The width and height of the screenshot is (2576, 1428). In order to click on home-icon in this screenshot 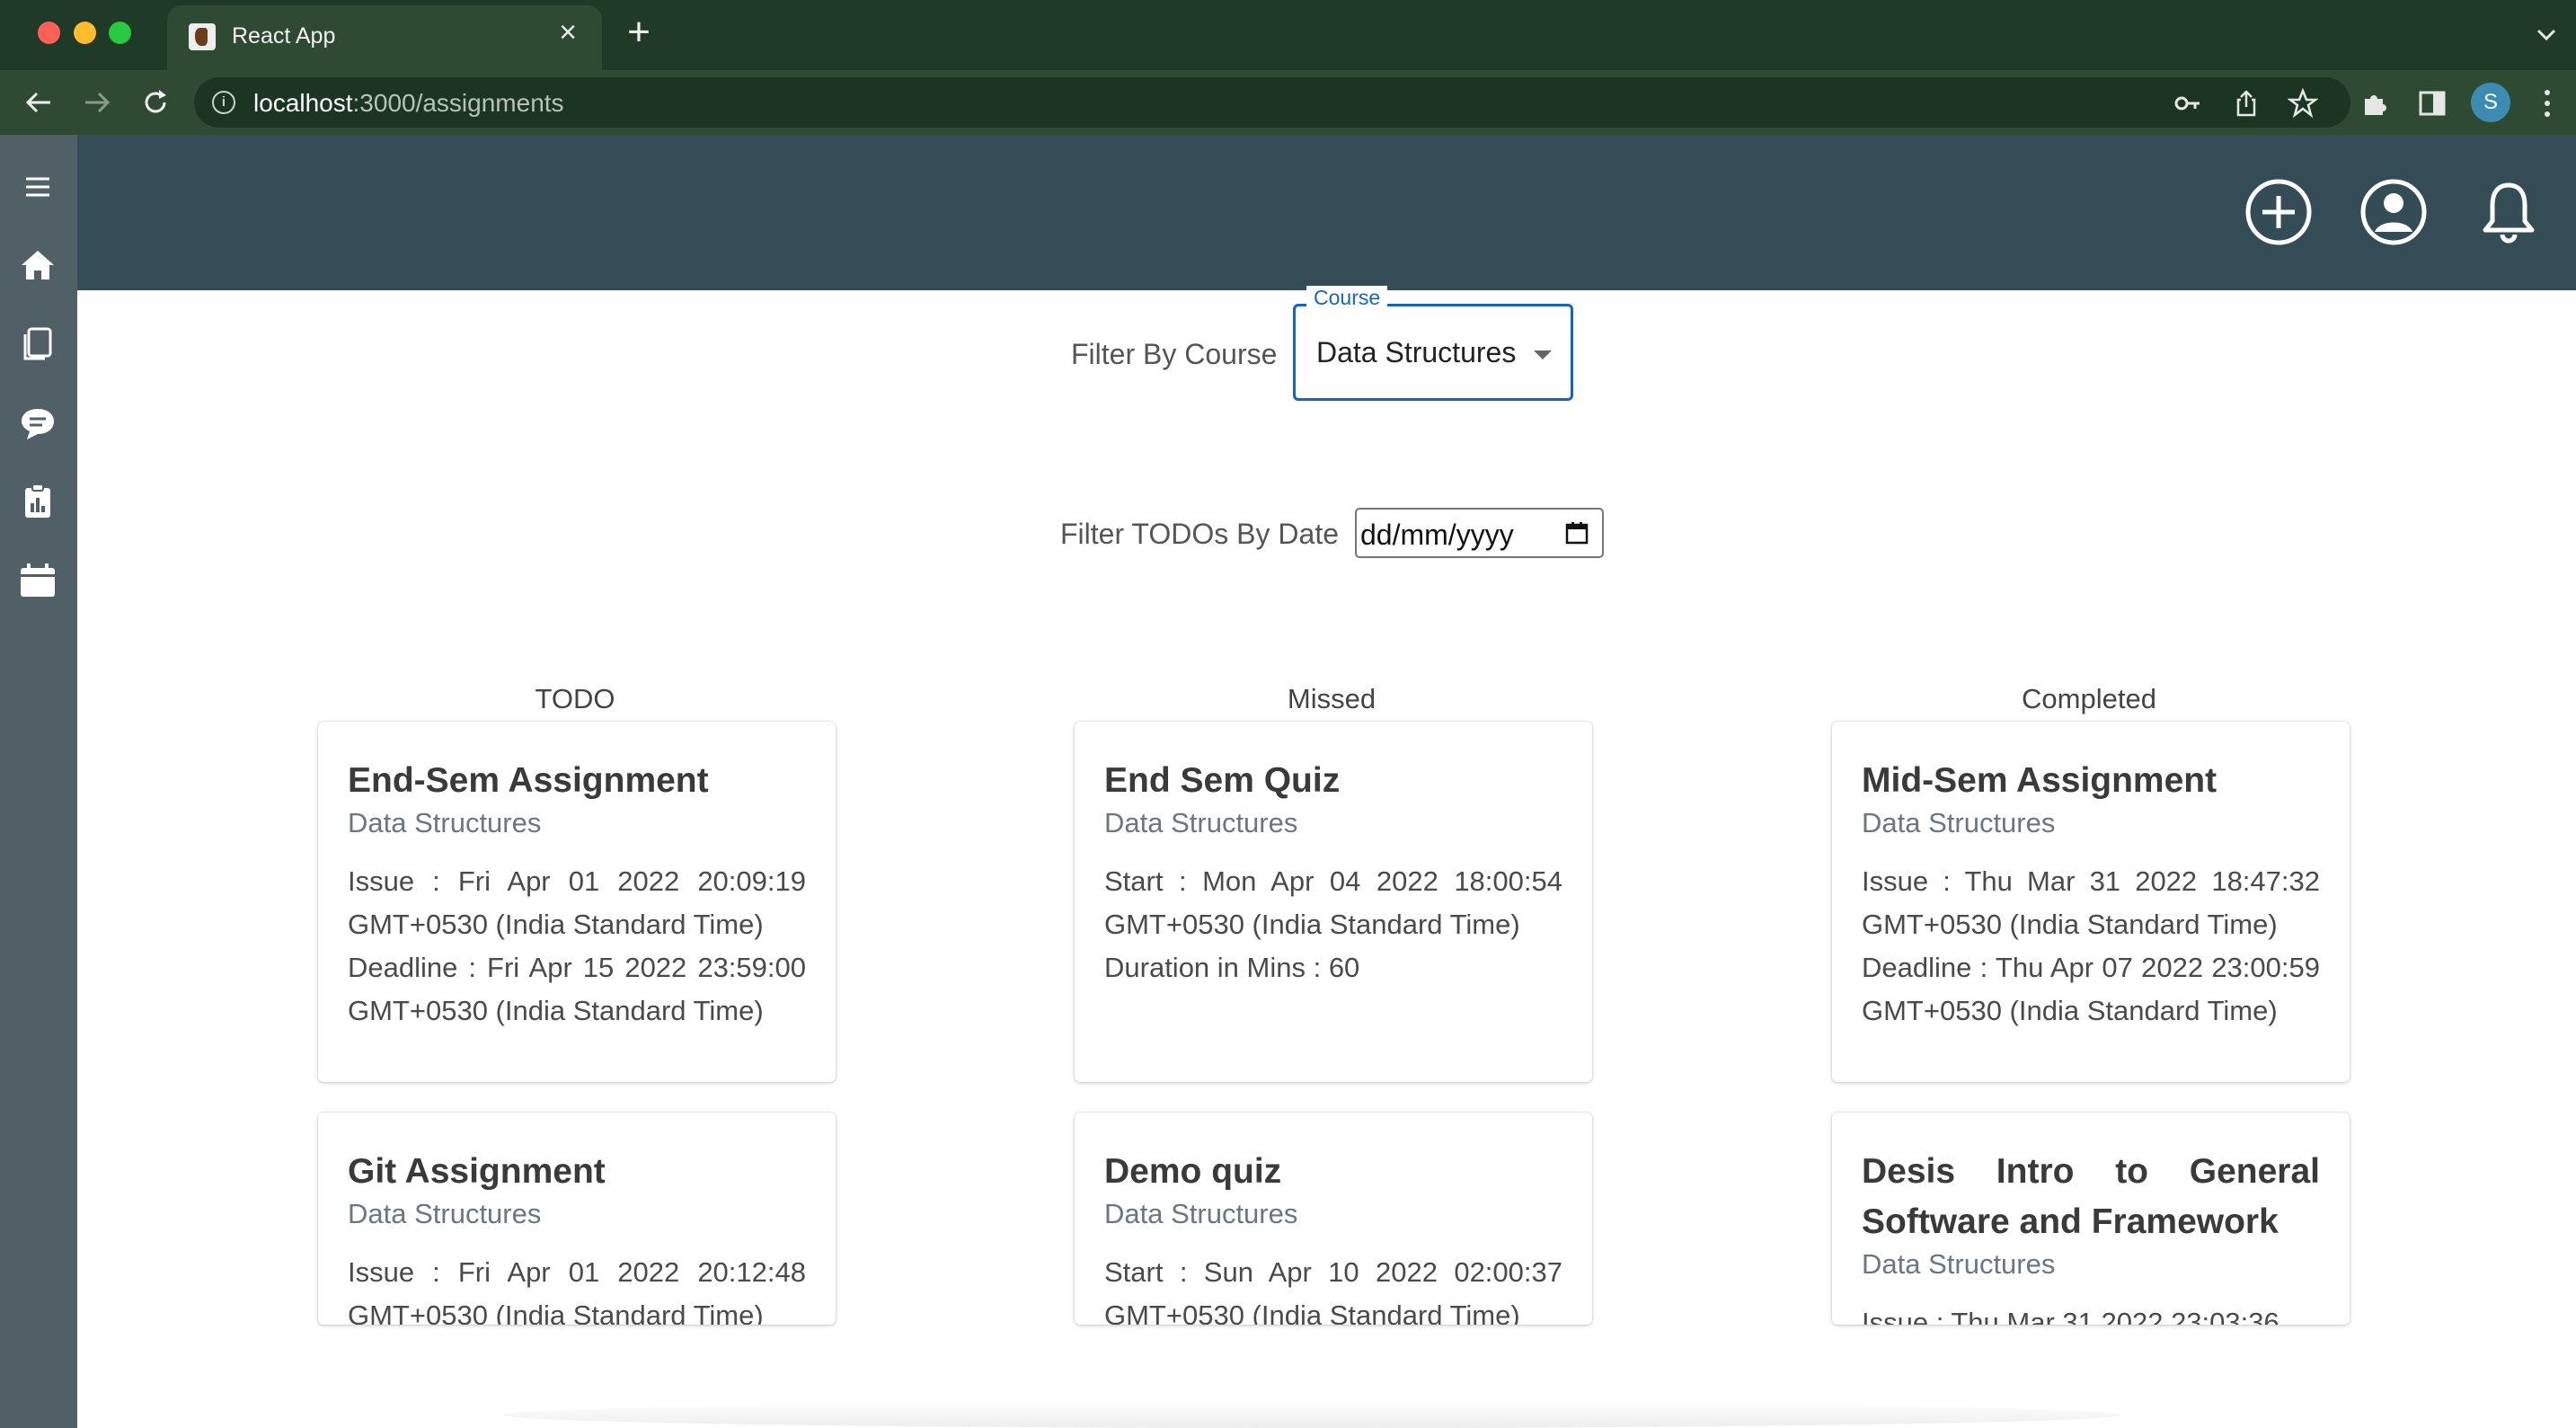, I will do `click(38, 265)`.